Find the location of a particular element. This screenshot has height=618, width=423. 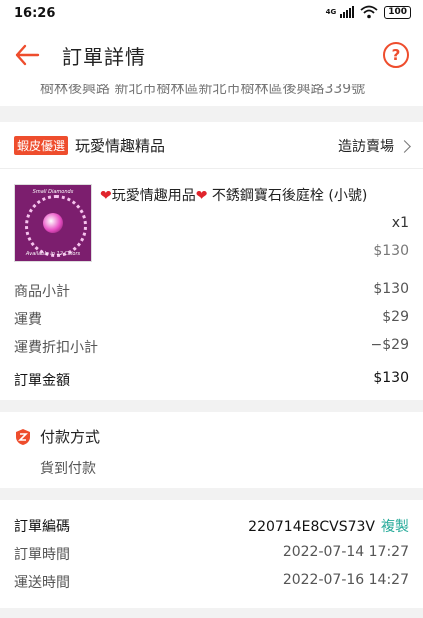

order-id: 220714E8CVS73V is located at coordinates (311, 527).